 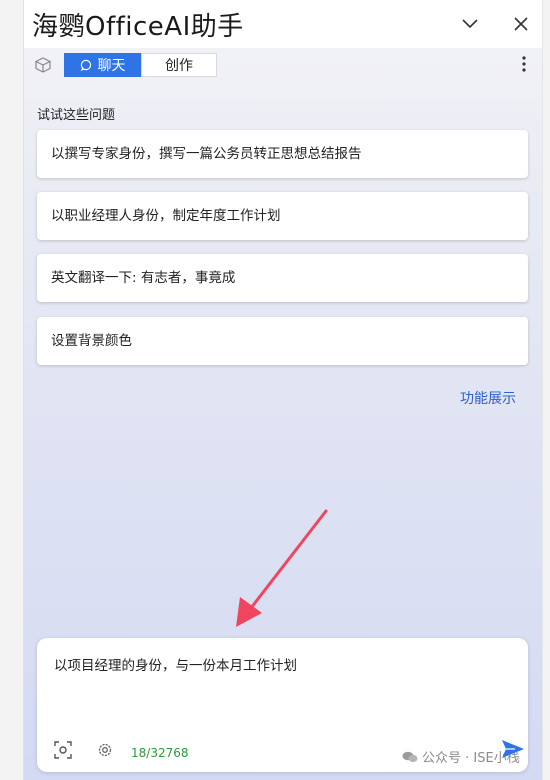 I want to click on right-scrollbar-edge, so click(x=546, y=390).